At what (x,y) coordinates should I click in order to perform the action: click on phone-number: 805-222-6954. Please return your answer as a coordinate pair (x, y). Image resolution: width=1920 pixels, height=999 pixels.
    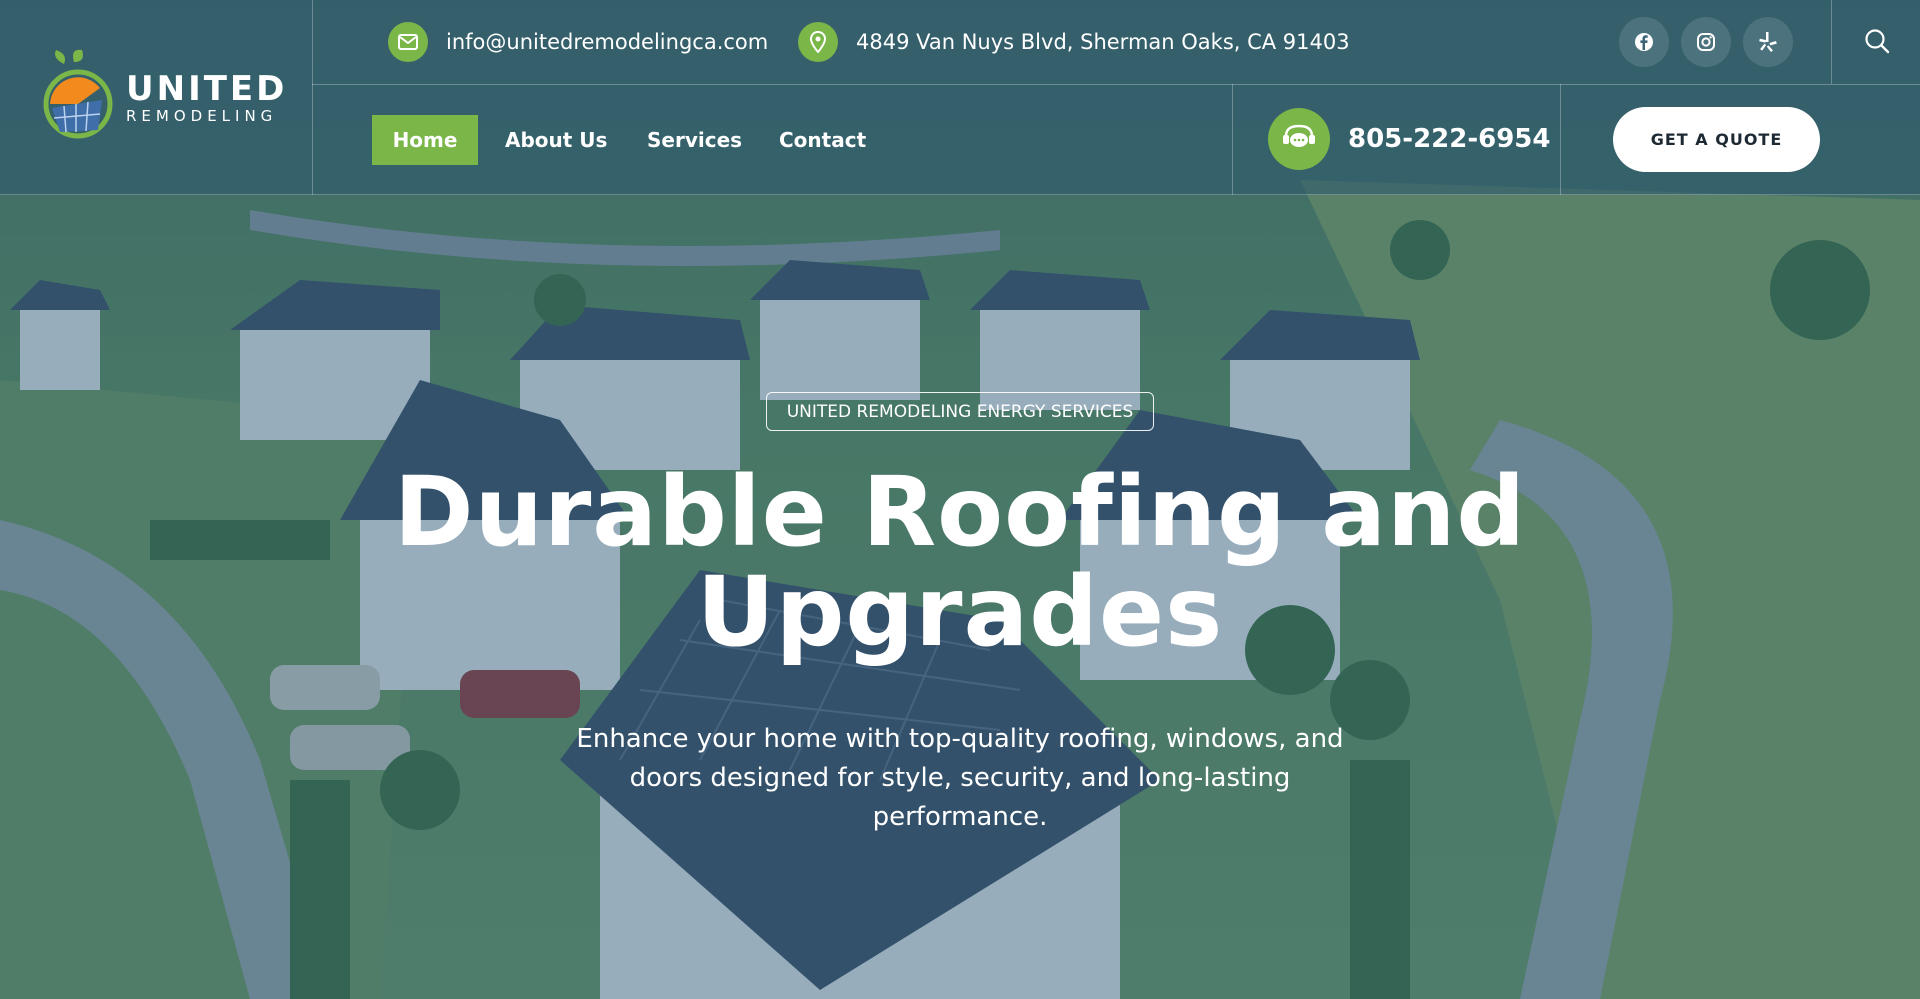
    Looking at the image, I should click on (1449, 139).